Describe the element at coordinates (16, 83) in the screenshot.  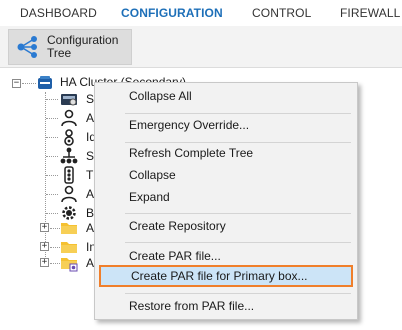
I see `root-collapse-toggle: −` at that location.